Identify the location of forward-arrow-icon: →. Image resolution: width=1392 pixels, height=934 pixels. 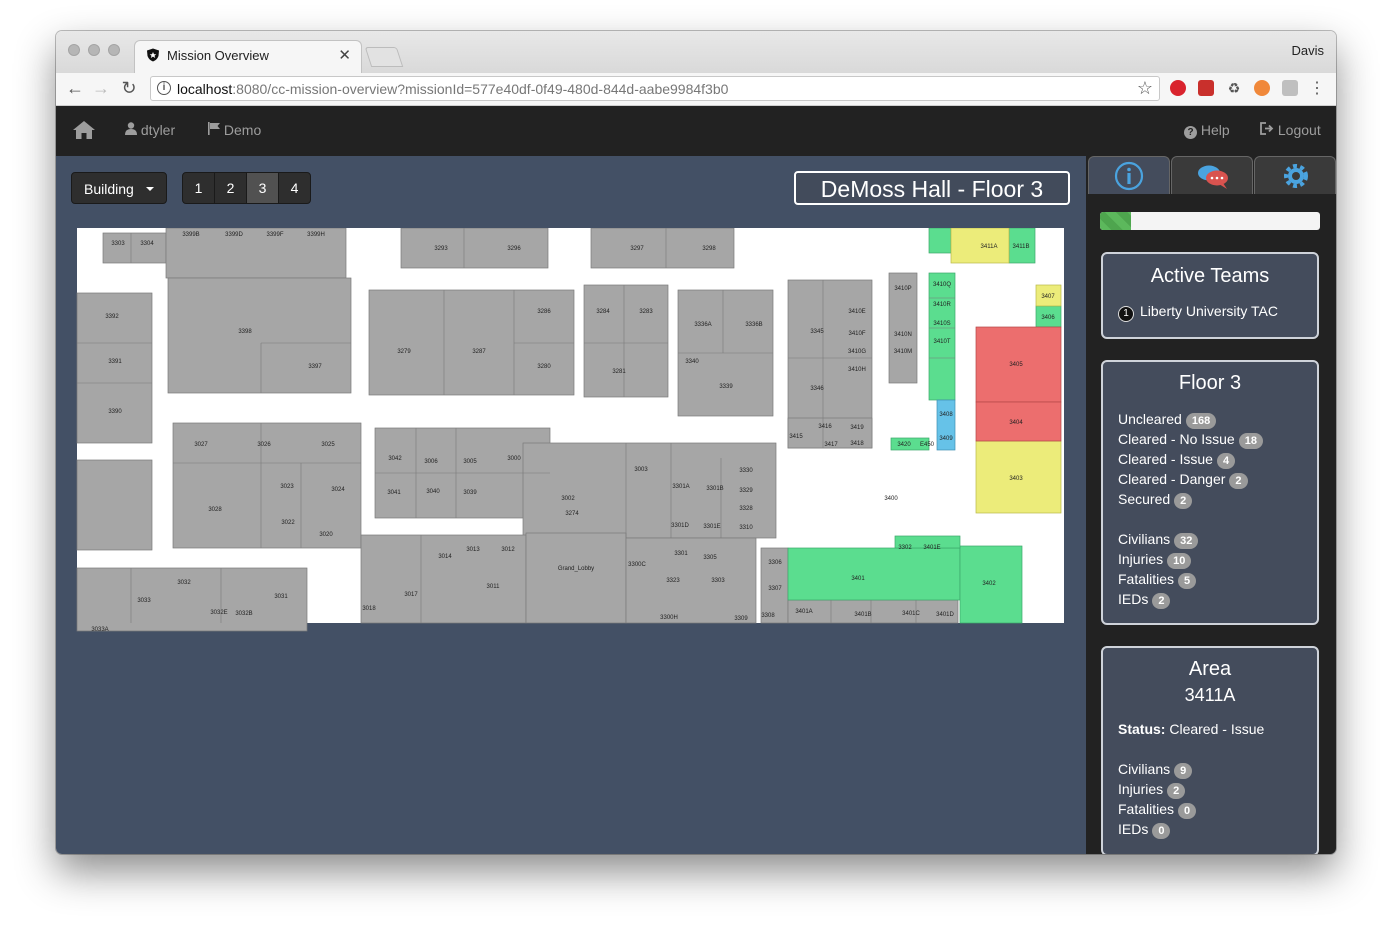
(101, 88).